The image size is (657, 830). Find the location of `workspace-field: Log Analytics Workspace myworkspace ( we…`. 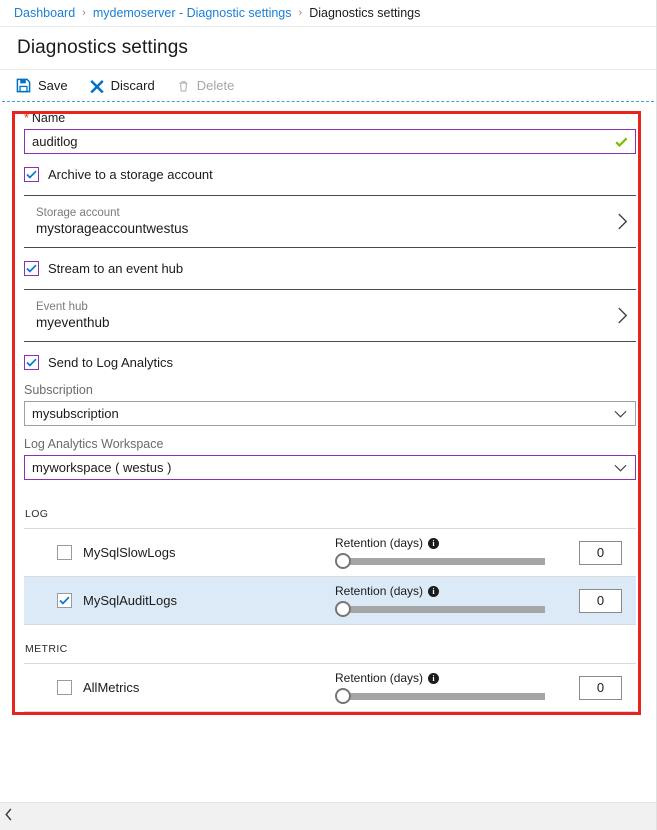

workspace-field: Log Analytics Workspace myworkspace ( we… is located at coordinates (330, 458).